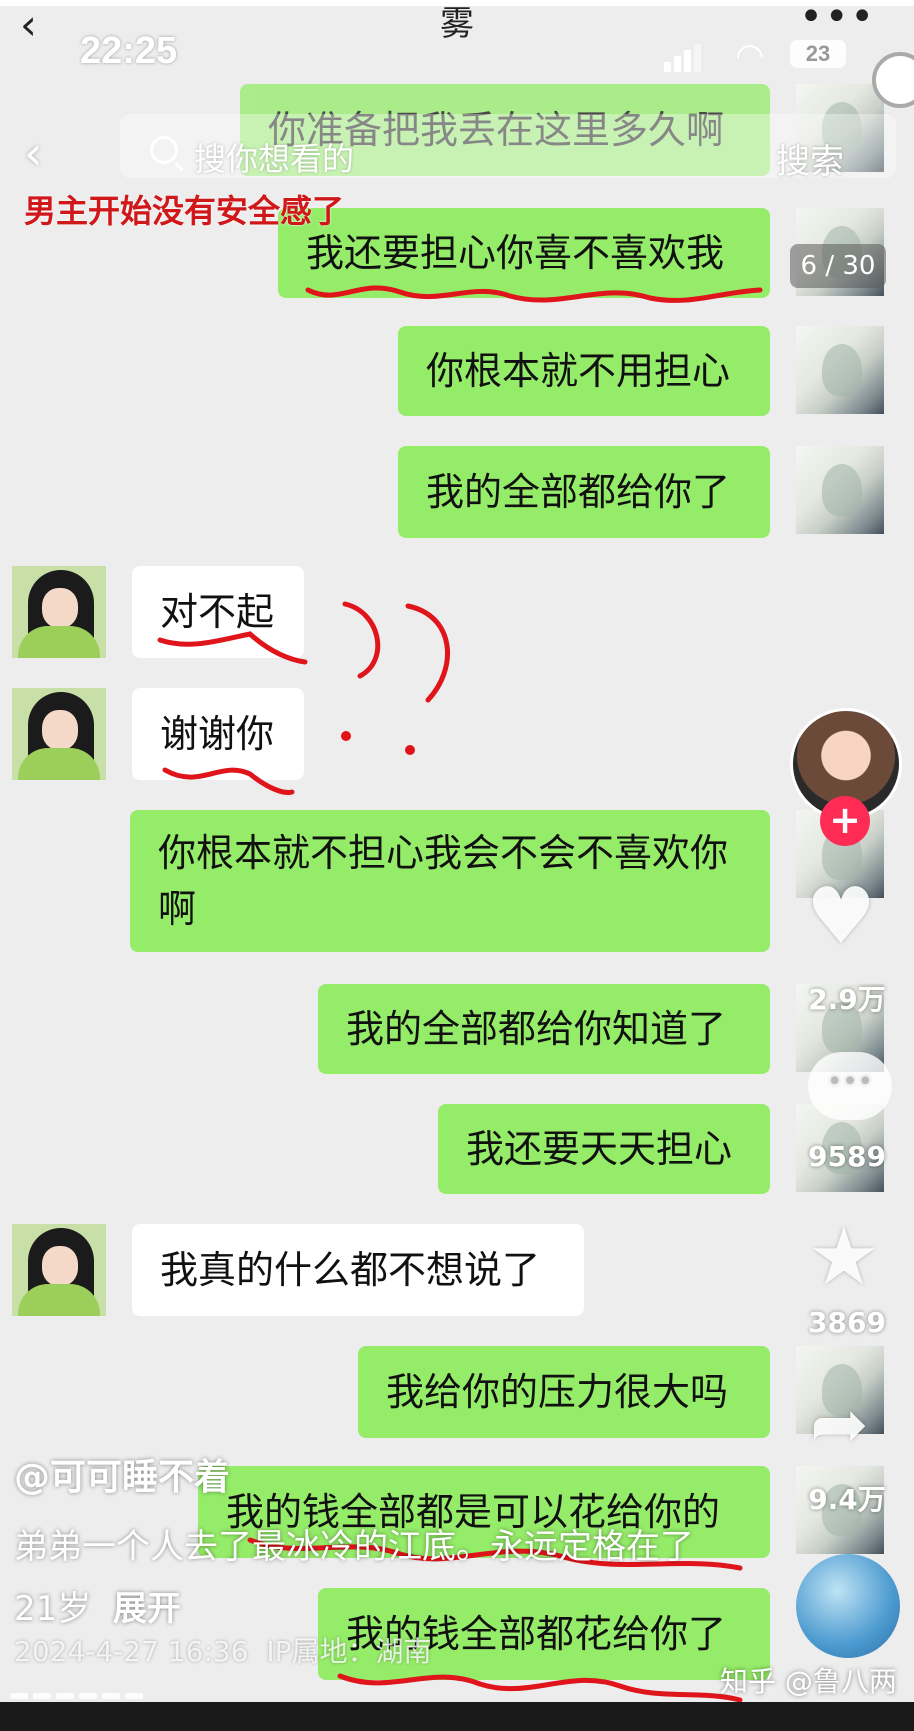 The image size is (914, 1731). I want to click on message-text: 我的全部都给你知道了, so click(536, 1029).